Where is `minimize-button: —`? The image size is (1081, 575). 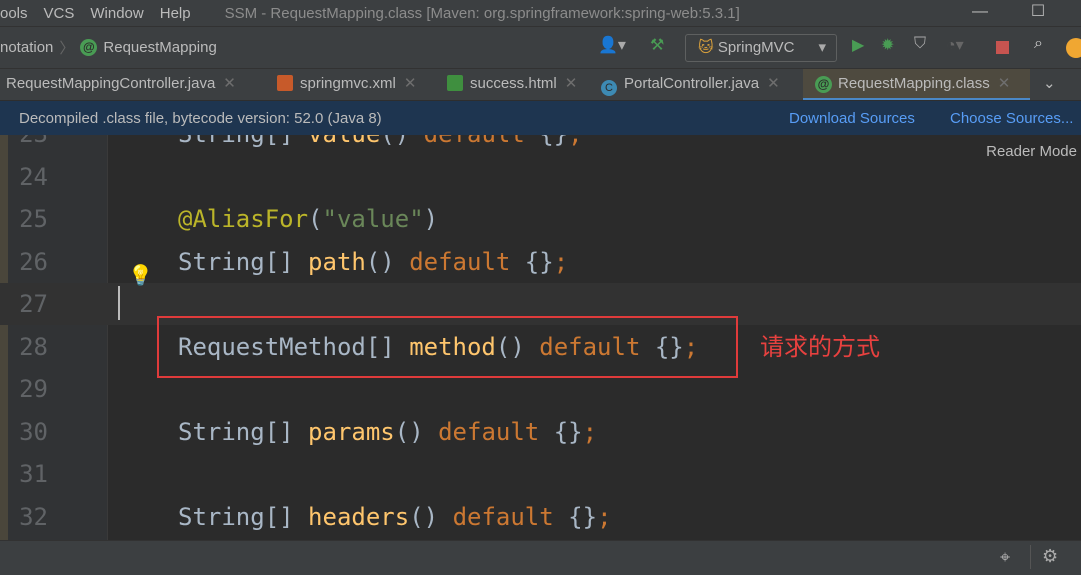
minimize-button: — is located at coordinates (980, 13).